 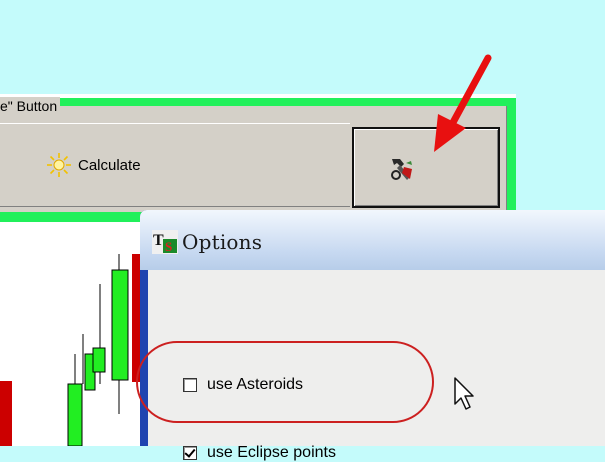 I want to click on eclipse-option: use Eclipse points, so click(x=259, y=453).